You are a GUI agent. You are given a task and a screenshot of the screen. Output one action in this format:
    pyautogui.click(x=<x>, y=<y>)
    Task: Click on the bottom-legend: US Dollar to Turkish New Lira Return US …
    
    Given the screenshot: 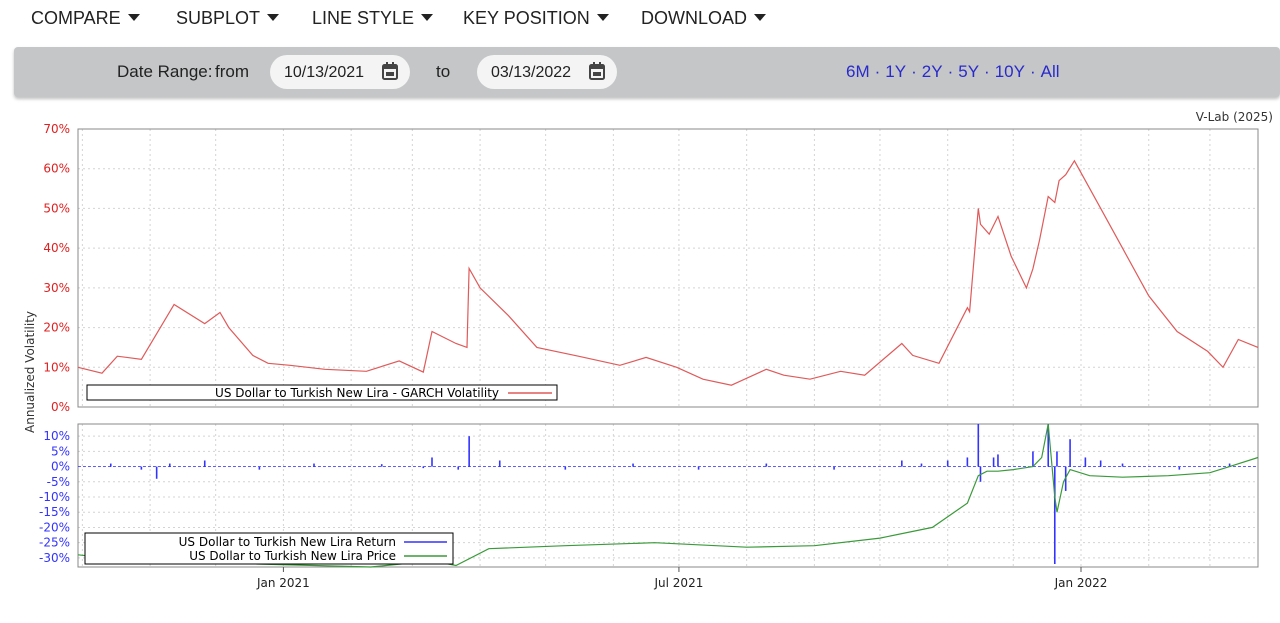 What is the action you would take?
    pyautogui.click(x=269, y=548)
    